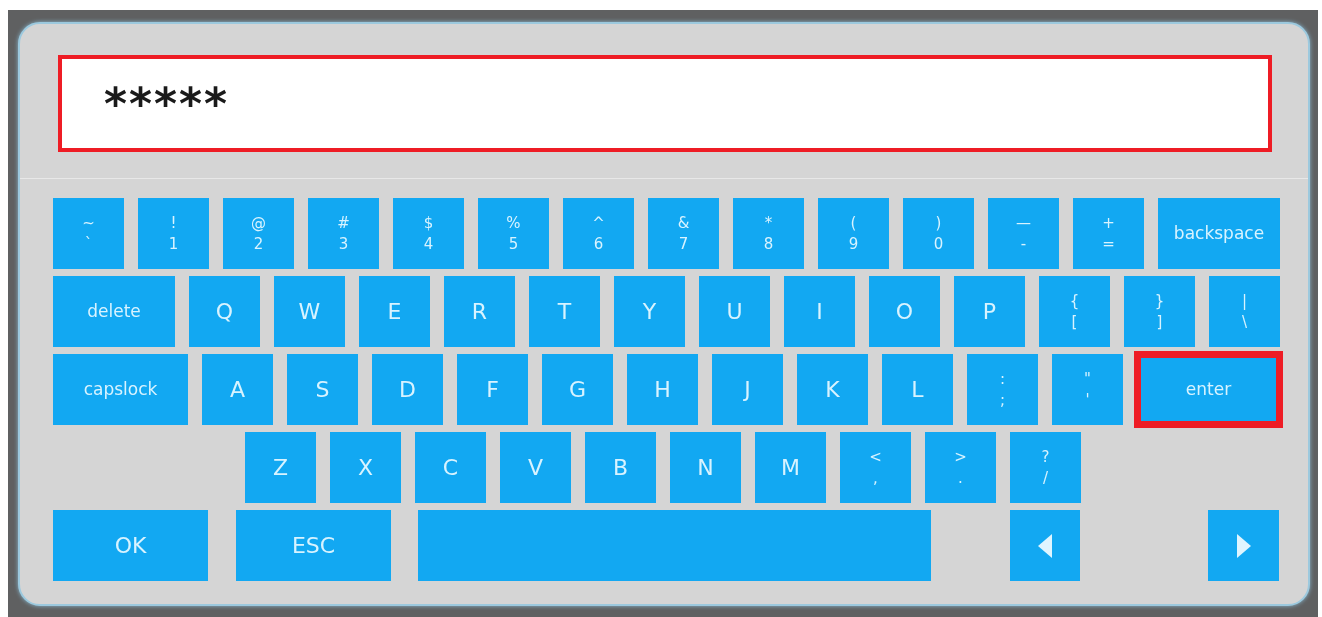 This screenshot has width=1322, height=617. I want to click on letter-key: V, so click(535, 467).